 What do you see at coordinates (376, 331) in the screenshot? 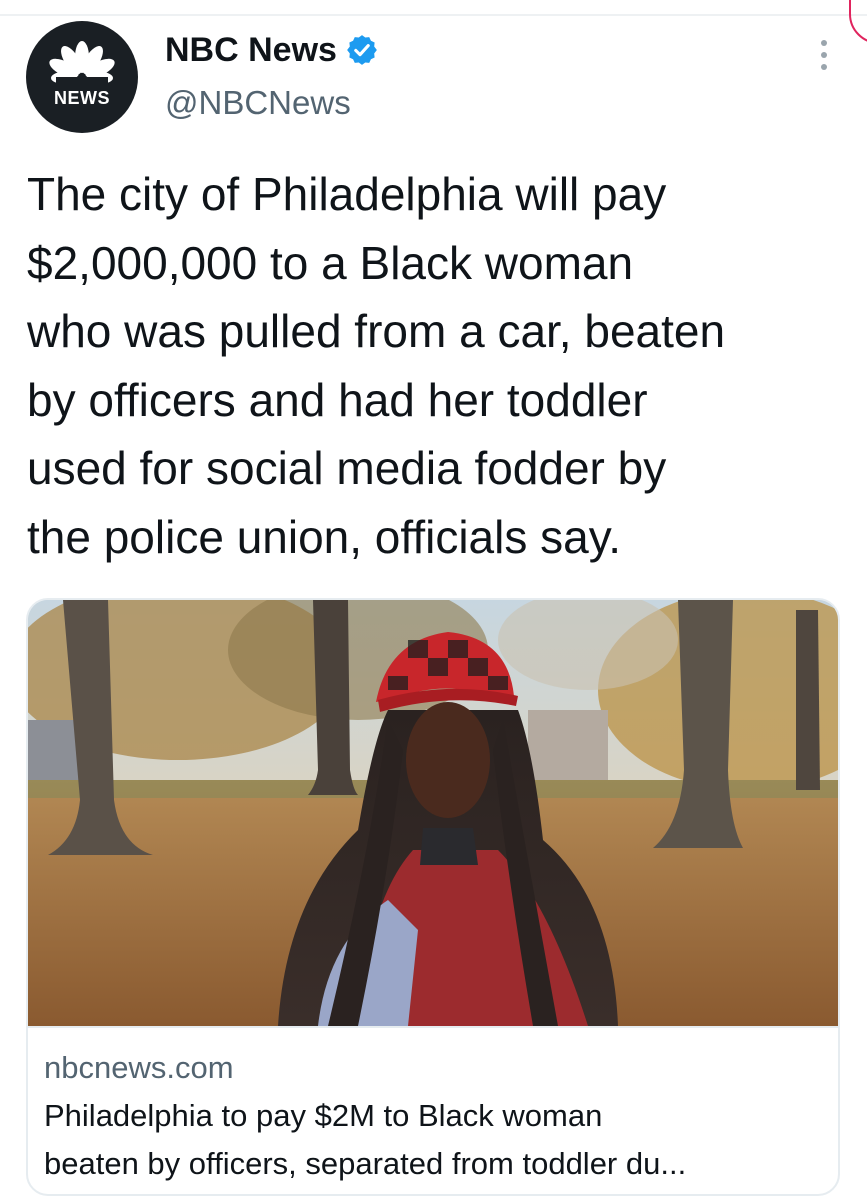
I see `tweet-text-line: who was pulled from a car, beaten` at bounding box center [376, 331].